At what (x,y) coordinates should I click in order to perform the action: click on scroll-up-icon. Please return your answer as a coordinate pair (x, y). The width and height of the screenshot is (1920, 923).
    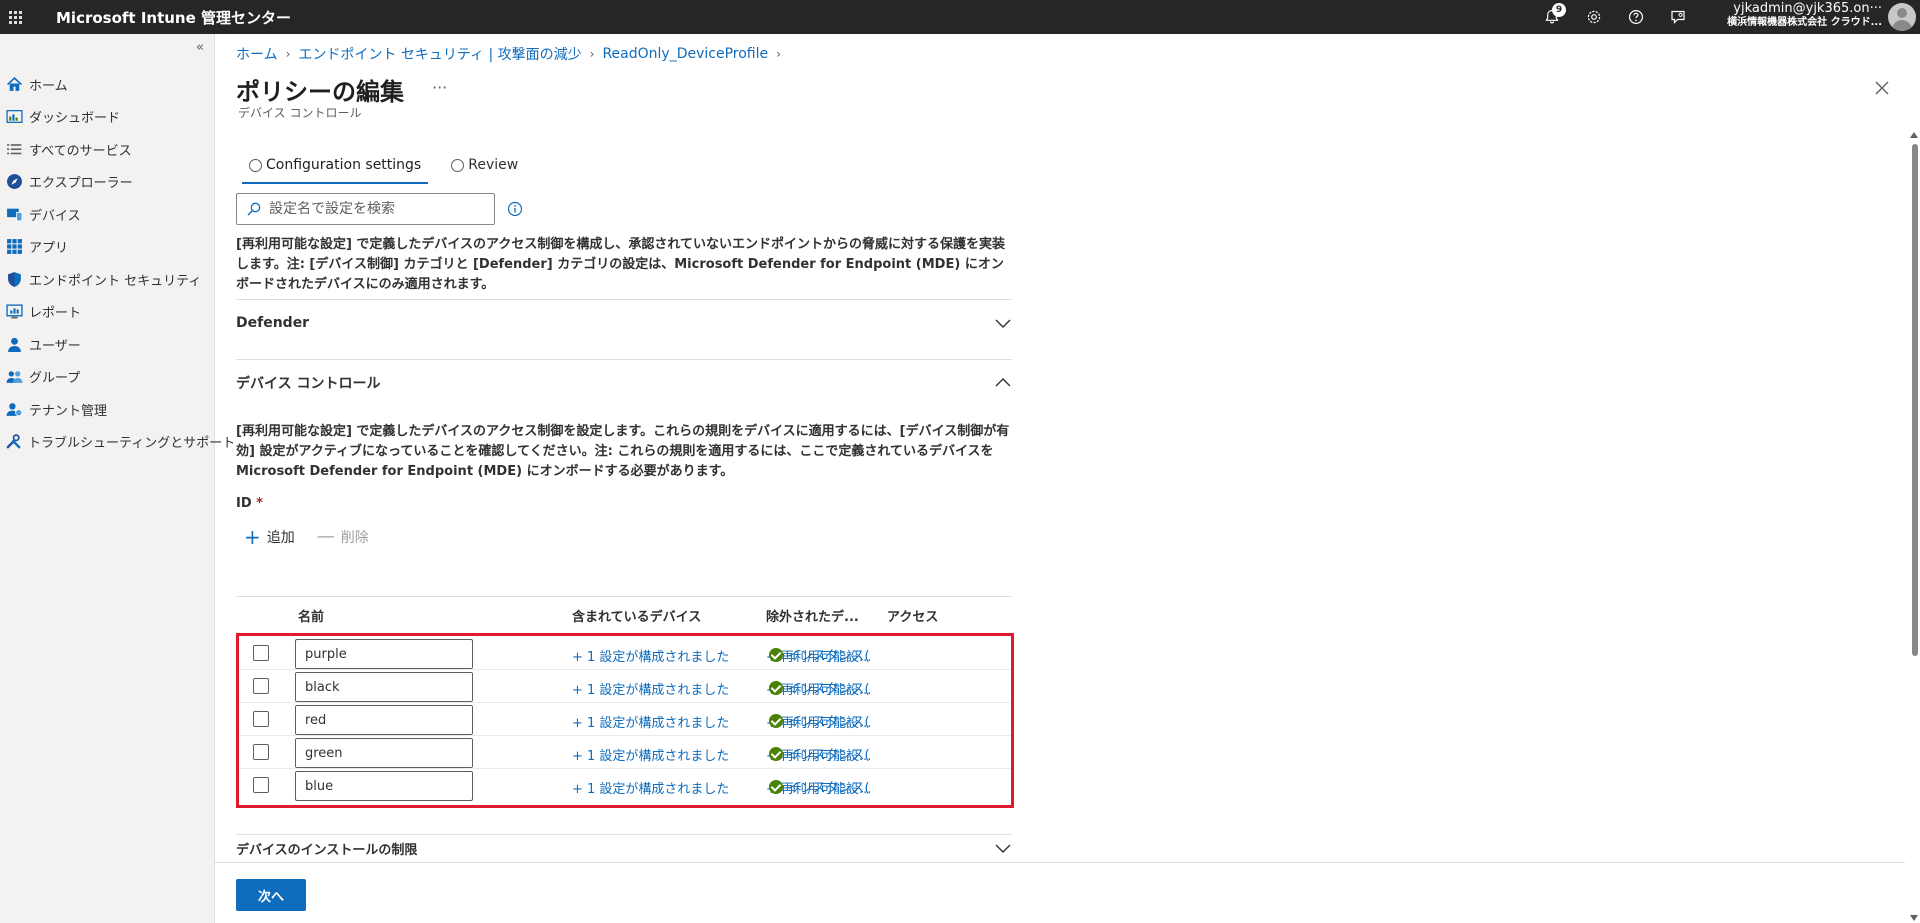
    Looking at the image, I should click on (1914, 135).